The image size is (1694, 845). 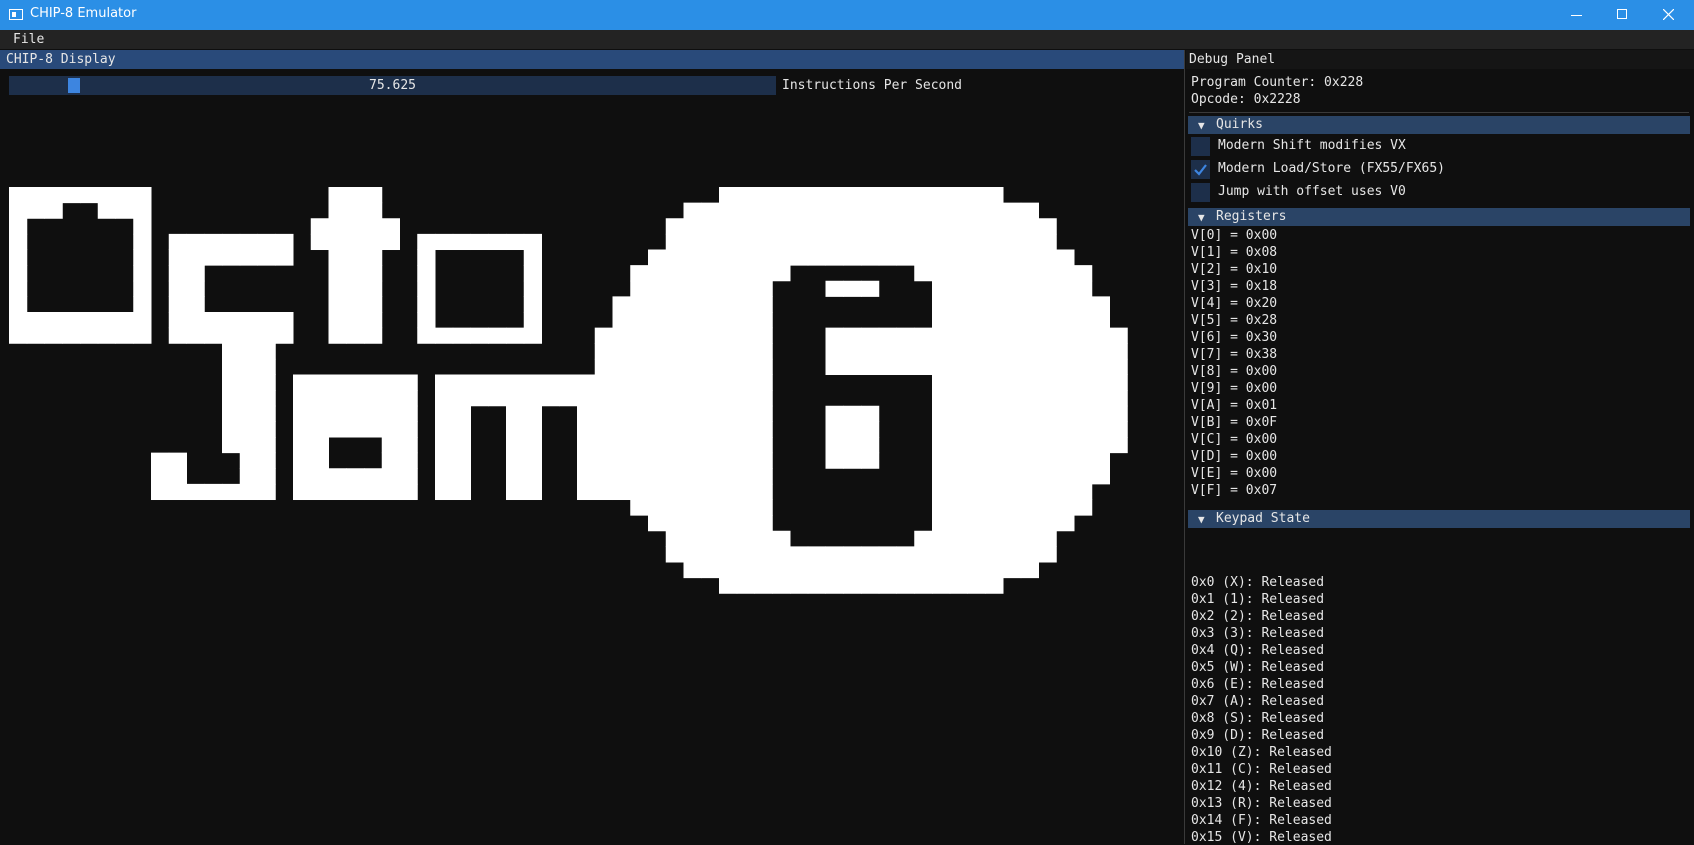 I want to click on keypad-state: 0x13 (R): Released, so click(x=1261, y=803).